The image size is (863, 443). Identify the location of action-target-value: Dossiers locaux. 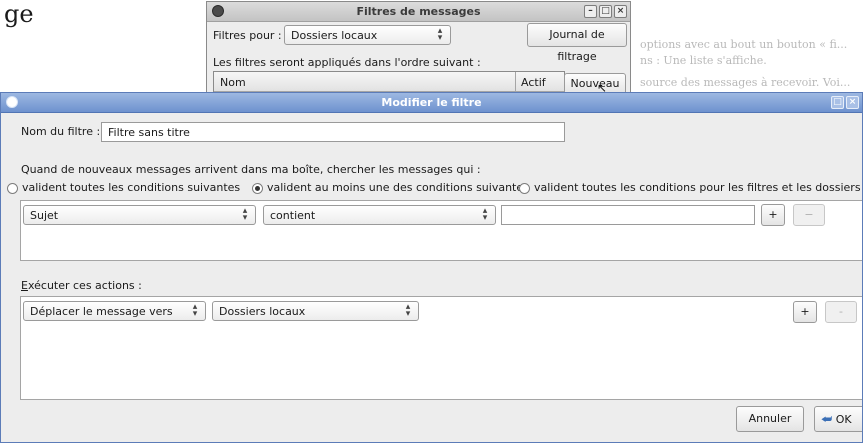
(262, 311).